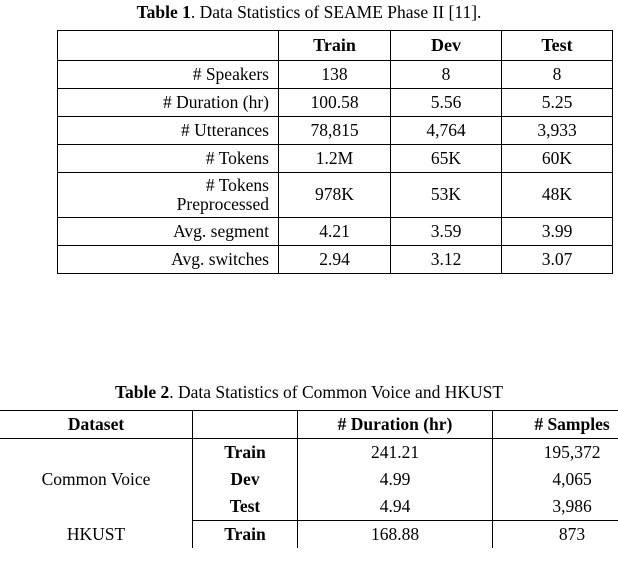  I want to click on table1-row6-train: 2.94, so click(334, 259).